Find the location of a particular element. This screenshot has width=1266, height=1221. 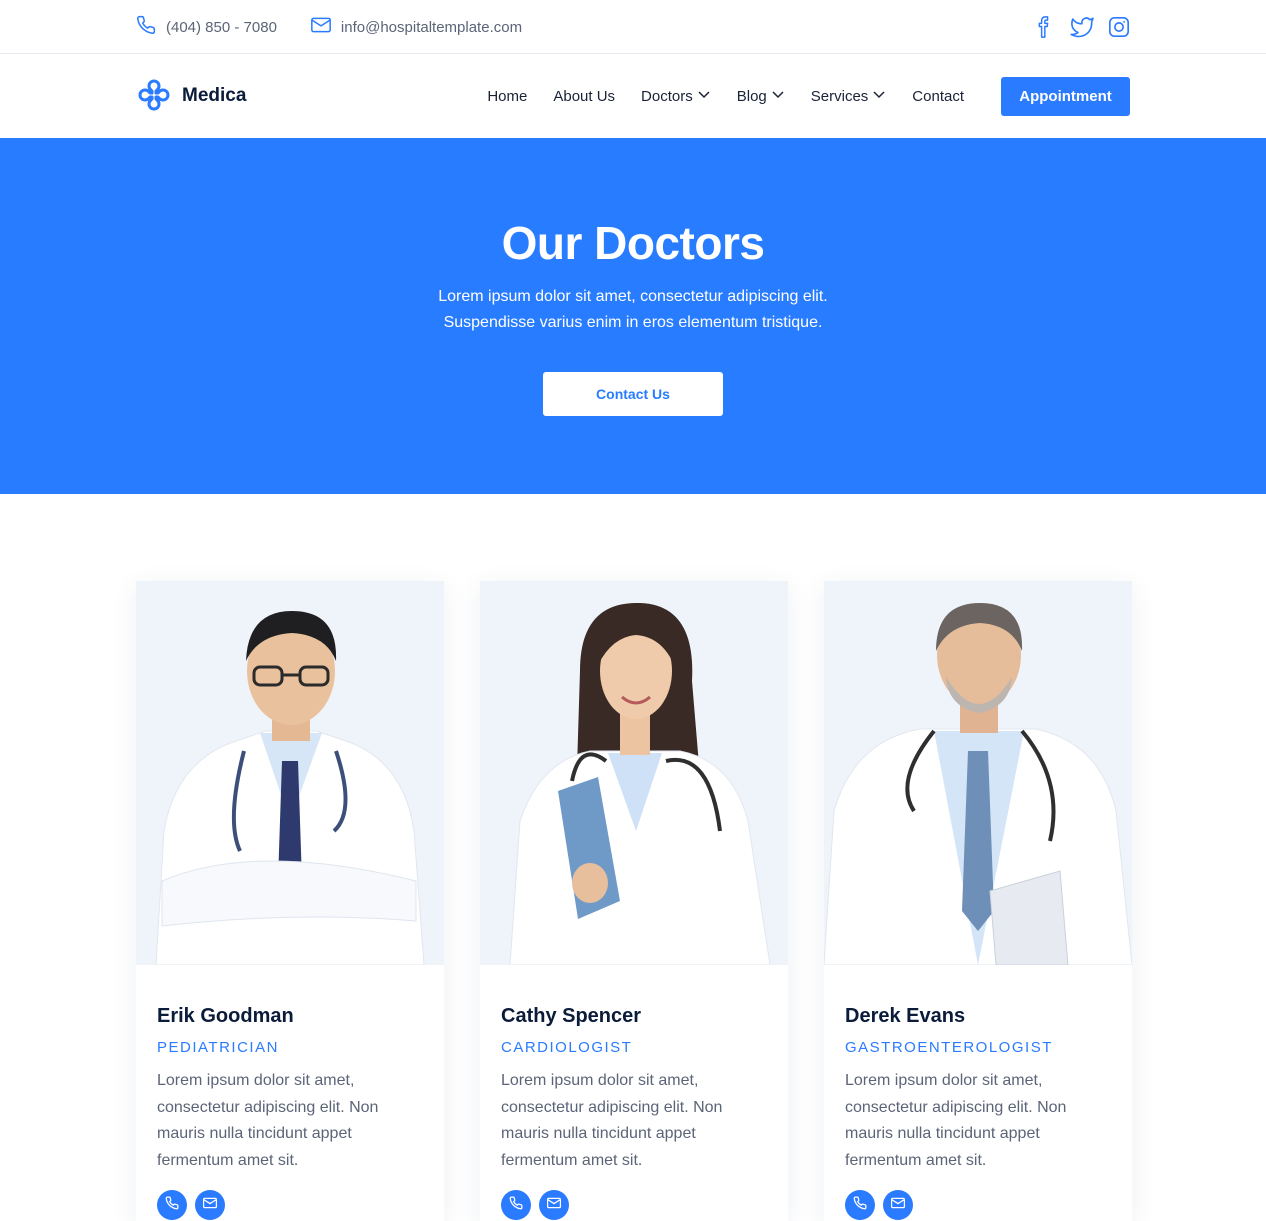

nav-label: About Us is located at coordinates (584, 96).